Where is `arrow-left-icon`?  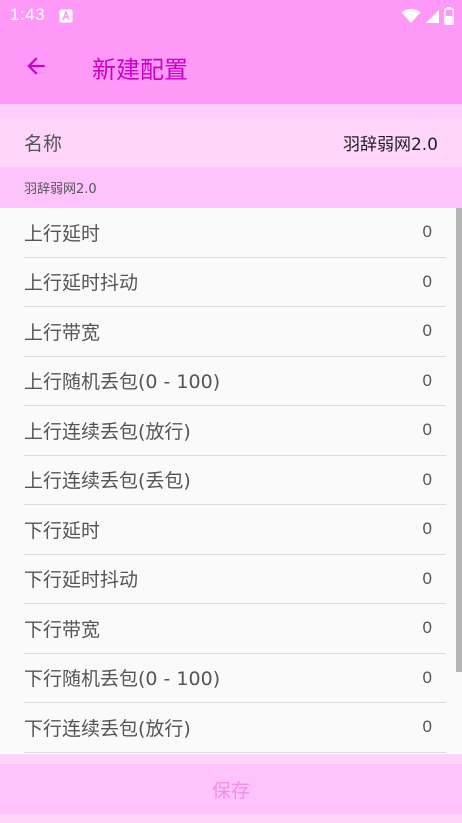 arrow-left-icon is located at coordinates (36, 68).